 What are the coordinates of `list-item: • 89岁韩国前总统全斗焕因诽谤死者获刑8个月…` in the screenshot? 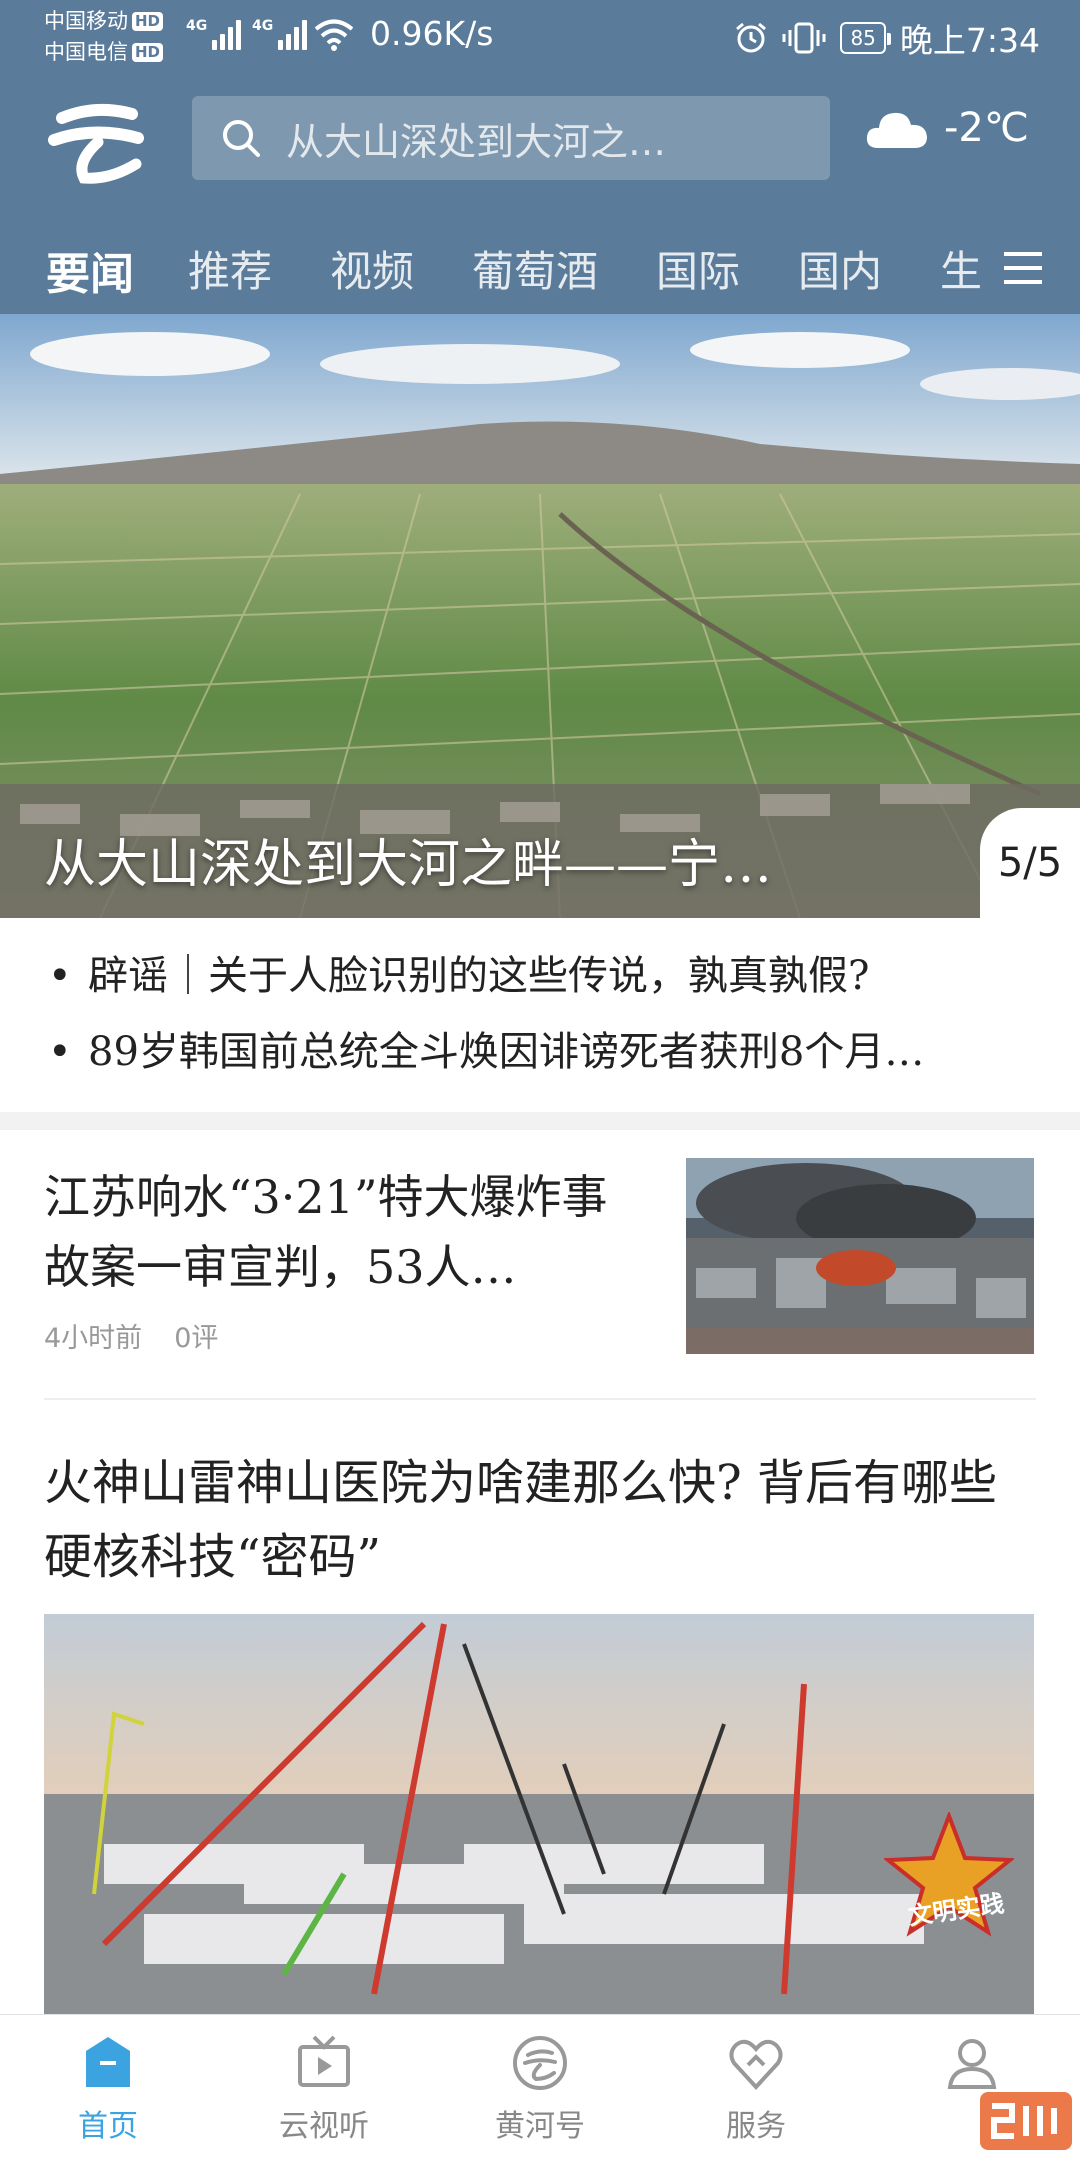 It's located at (564, 1052).